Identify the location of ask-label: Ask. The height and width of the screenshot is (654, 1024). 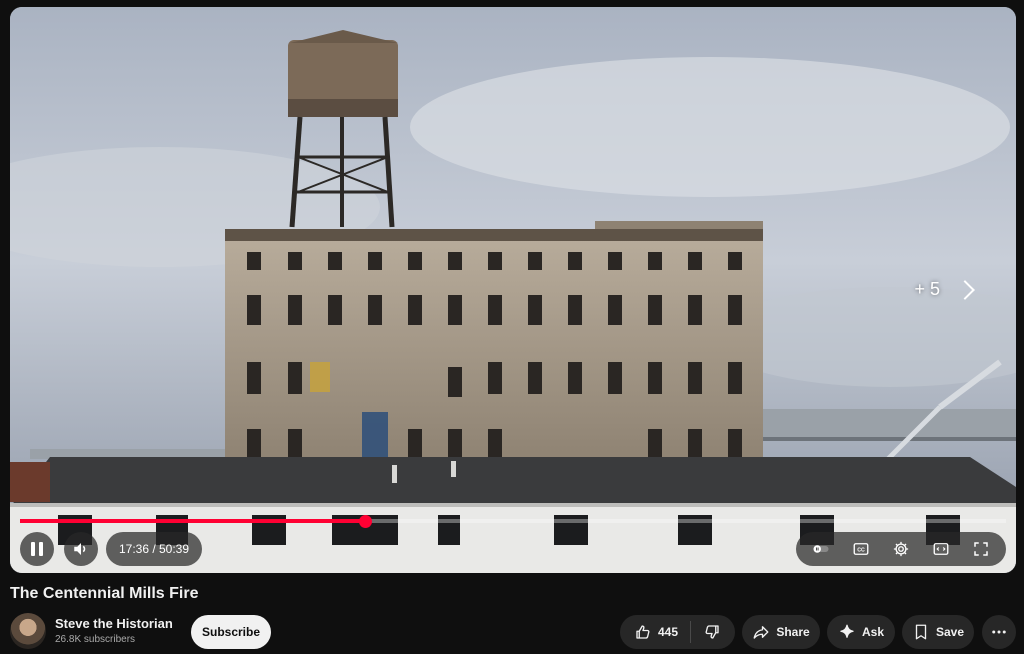
(872, 632).